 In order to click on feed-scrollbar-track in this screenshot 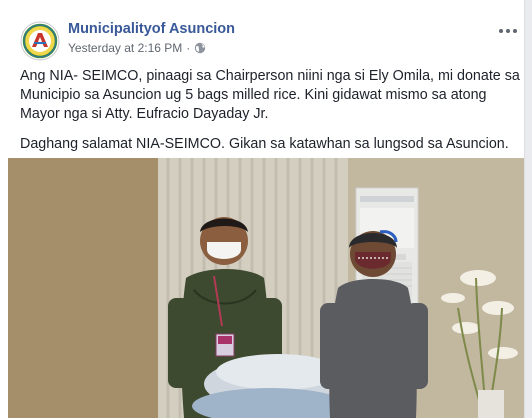, I will do `click(528, 209)`.